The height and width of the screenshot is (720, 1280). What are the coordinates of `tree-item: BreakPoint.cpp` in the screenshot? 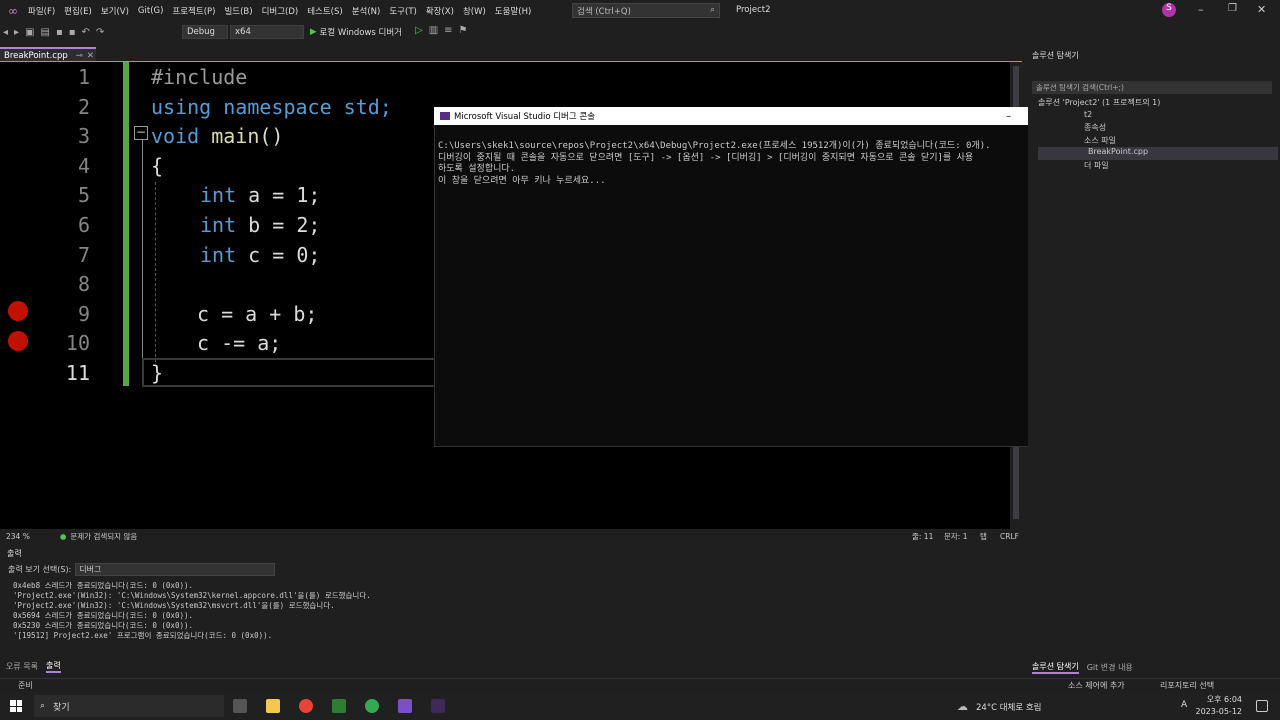 It's located at (1158, 153).